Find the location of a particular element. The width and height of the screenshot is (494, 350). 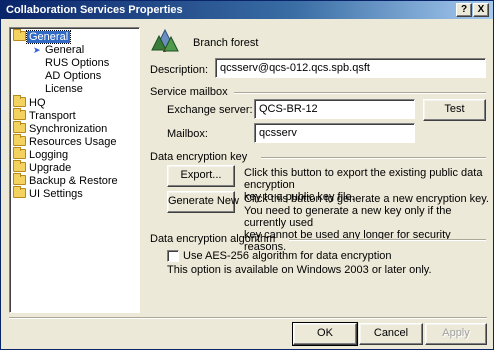

help-button: ? is located at coordinates (464, 10).